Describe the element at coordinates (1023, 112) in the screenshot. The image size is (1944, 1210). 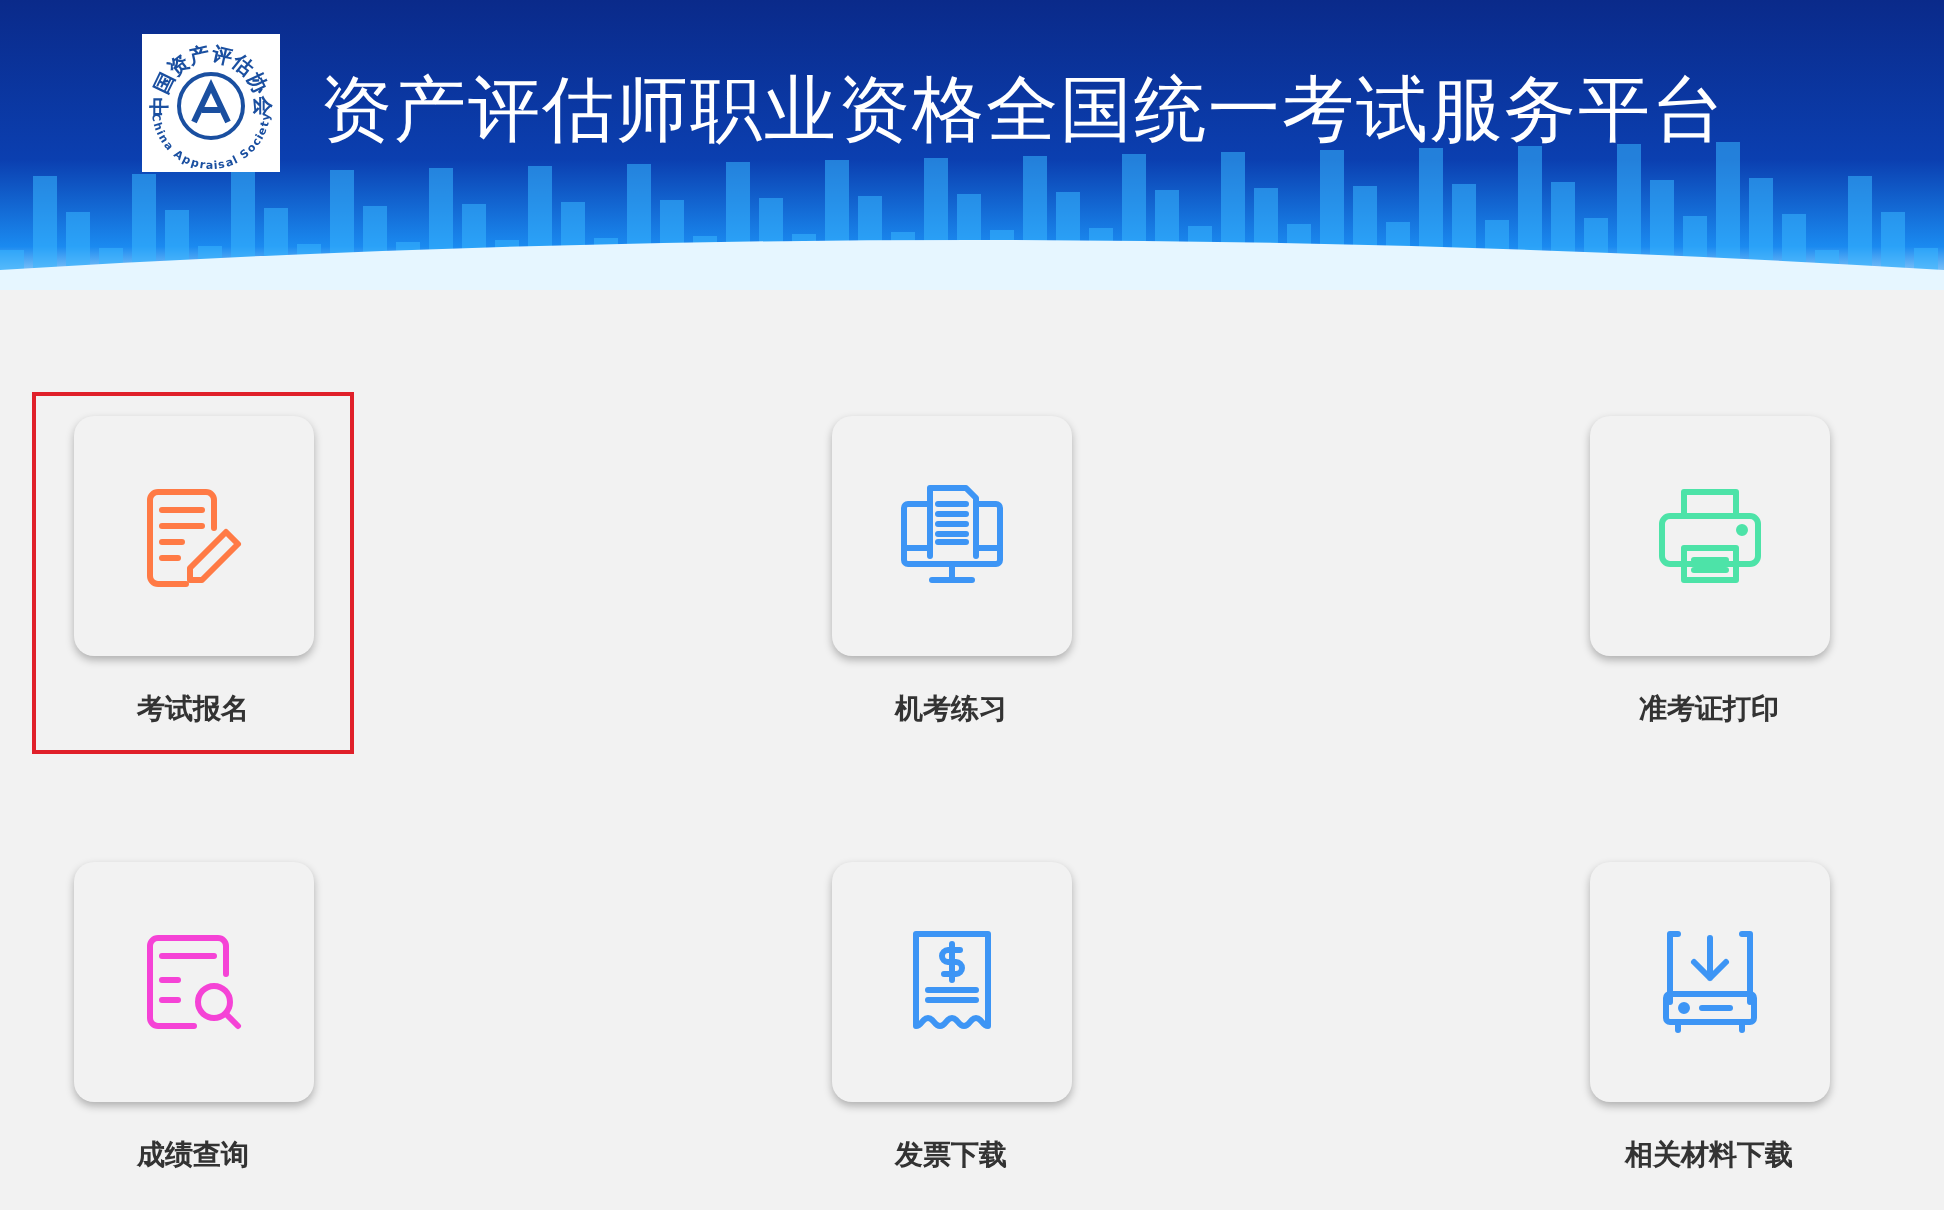
I see `platform-title: 资产评估师职业资格全国统一考试服务平台` at that location.